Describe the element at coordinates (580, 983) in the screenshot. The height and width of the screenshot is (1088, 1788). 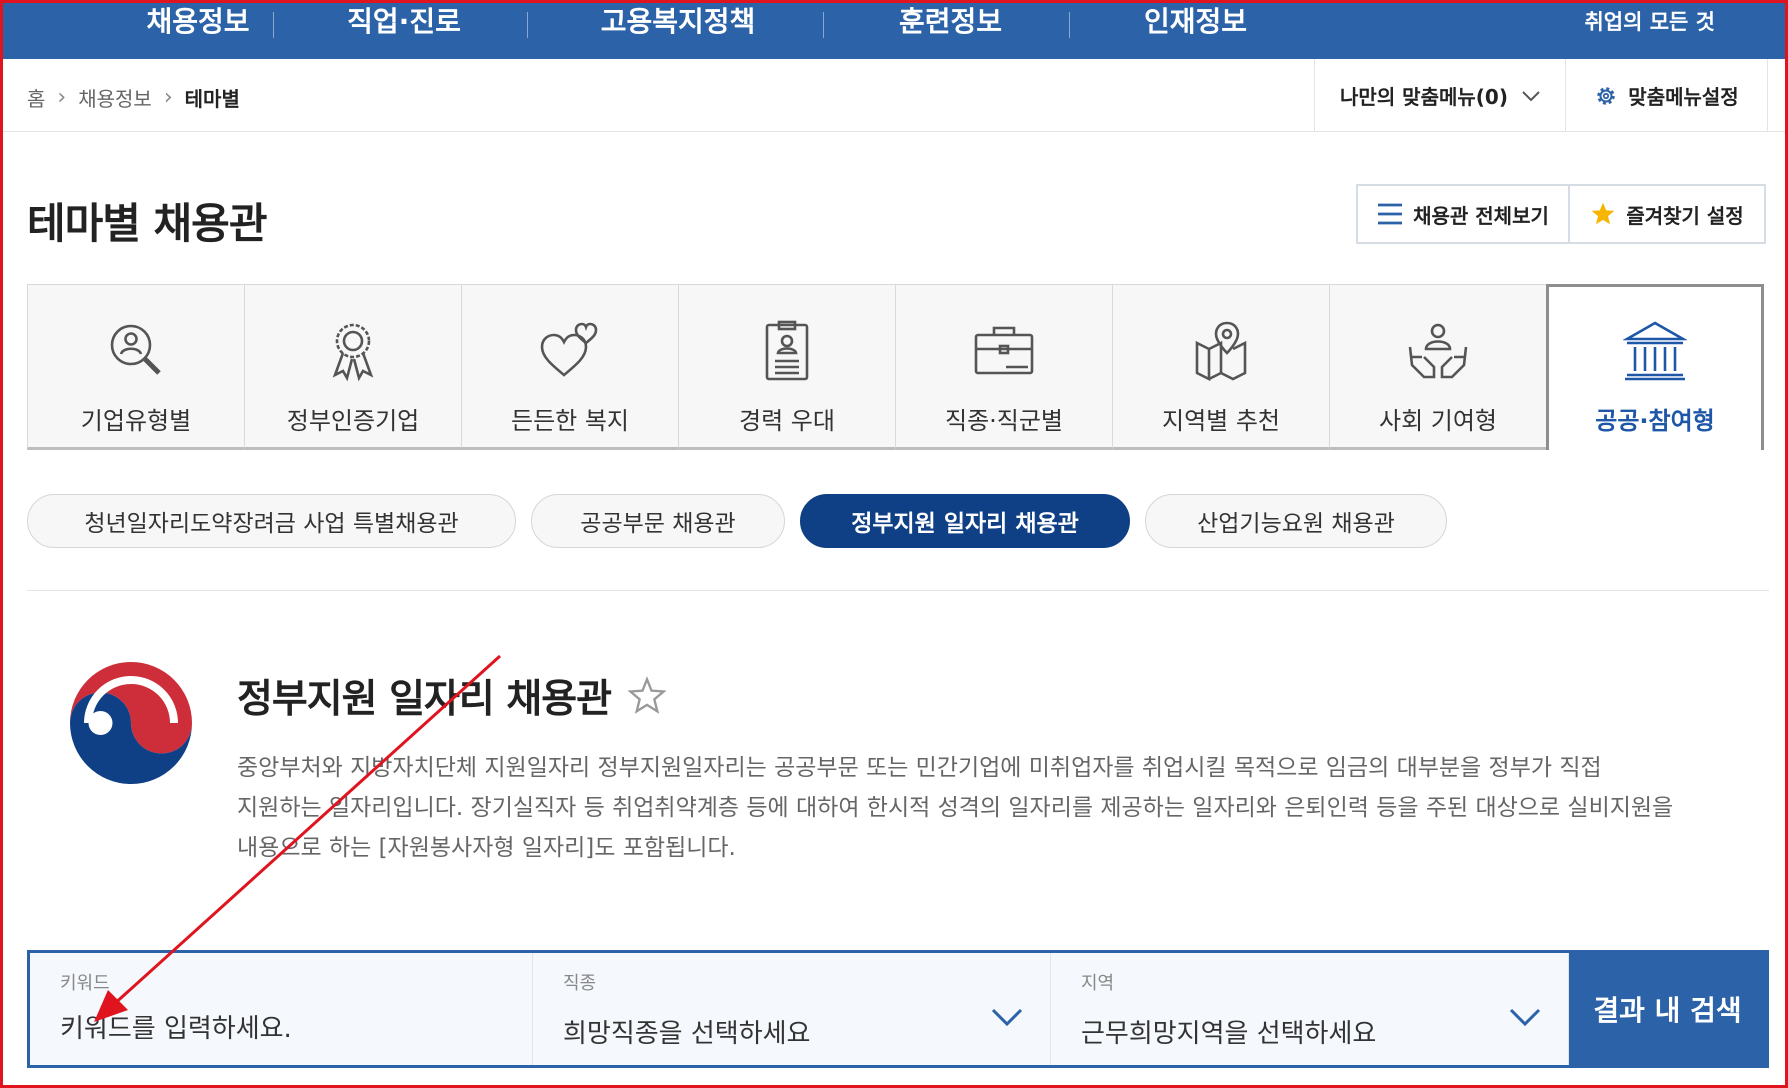
I see `job-type-label: 직종` at that location.